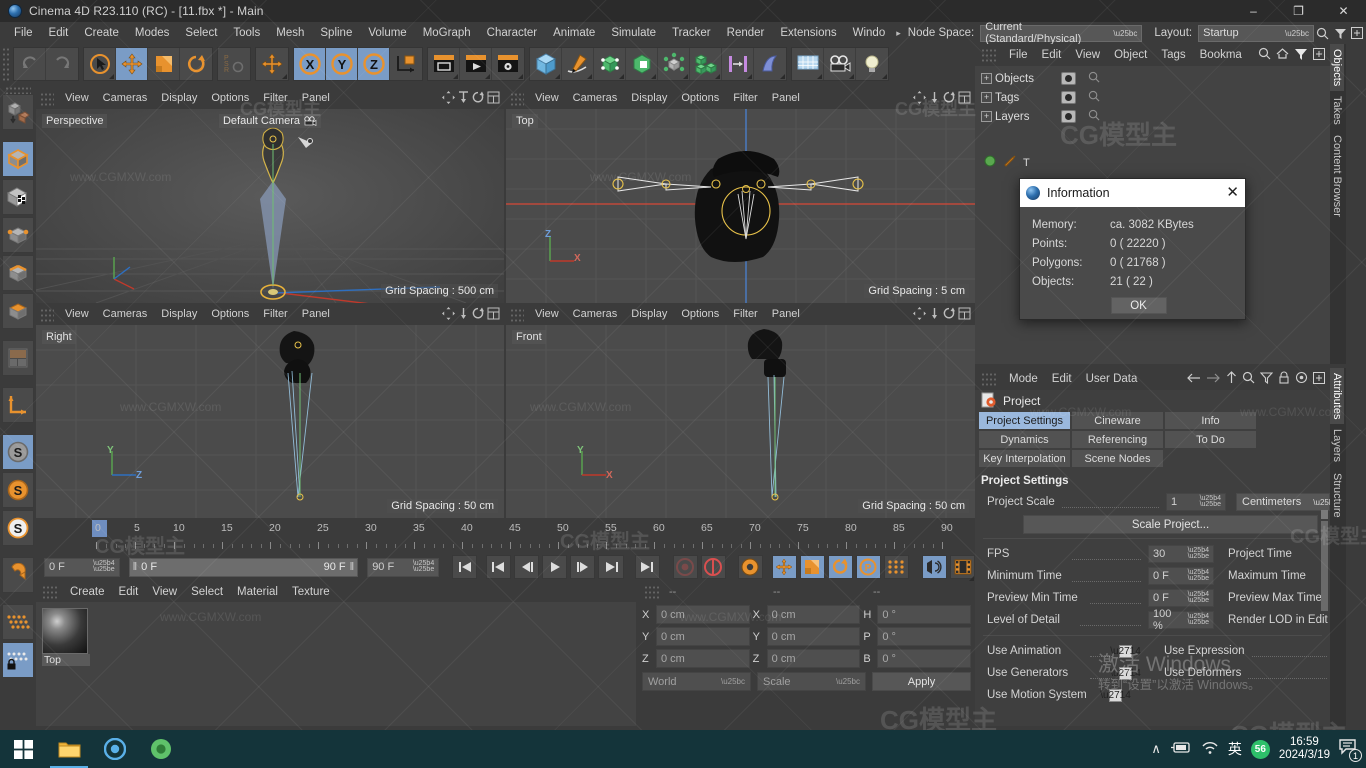 The height and width of the screenshot is (768, 1366). What do you see at coordinates (30, 64) in the screenshot?
I see `undo-button` at bounding box center [30, 64].